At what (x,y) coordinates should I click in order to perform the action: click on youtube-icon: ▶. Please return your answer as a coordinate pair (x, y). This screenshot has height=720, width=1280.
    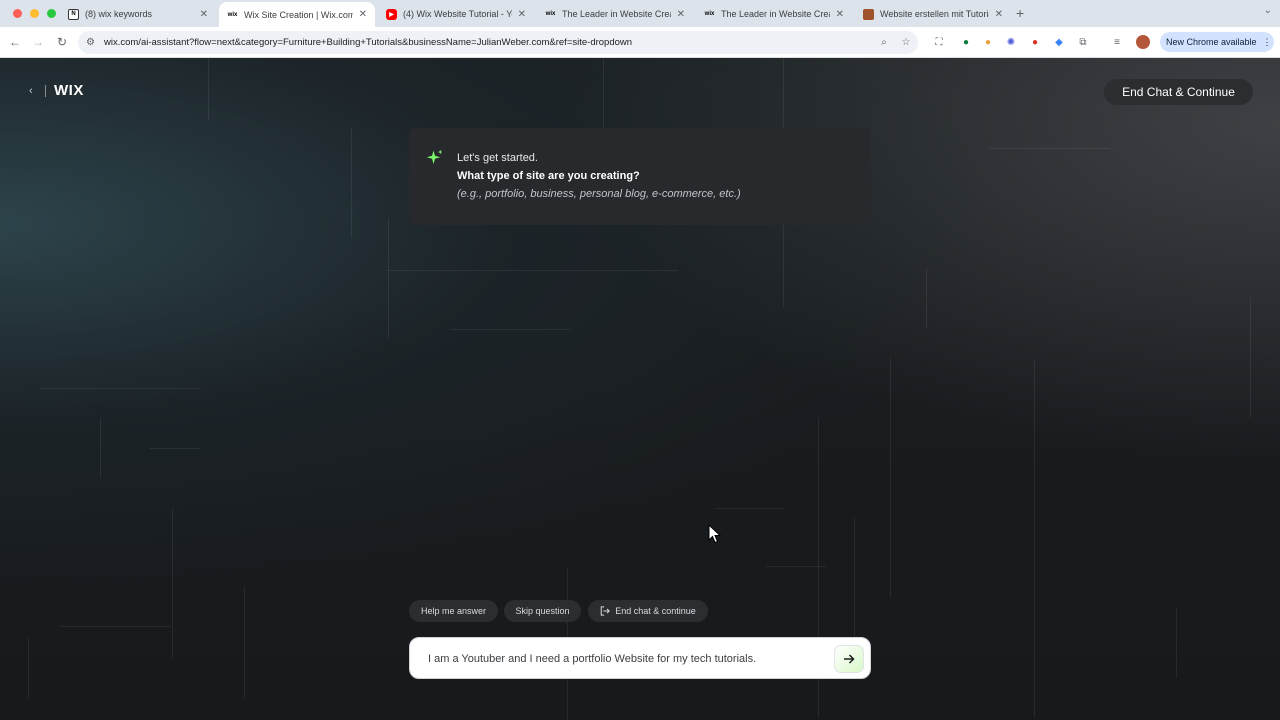
    Looking at the image, I should click on (391, 14).